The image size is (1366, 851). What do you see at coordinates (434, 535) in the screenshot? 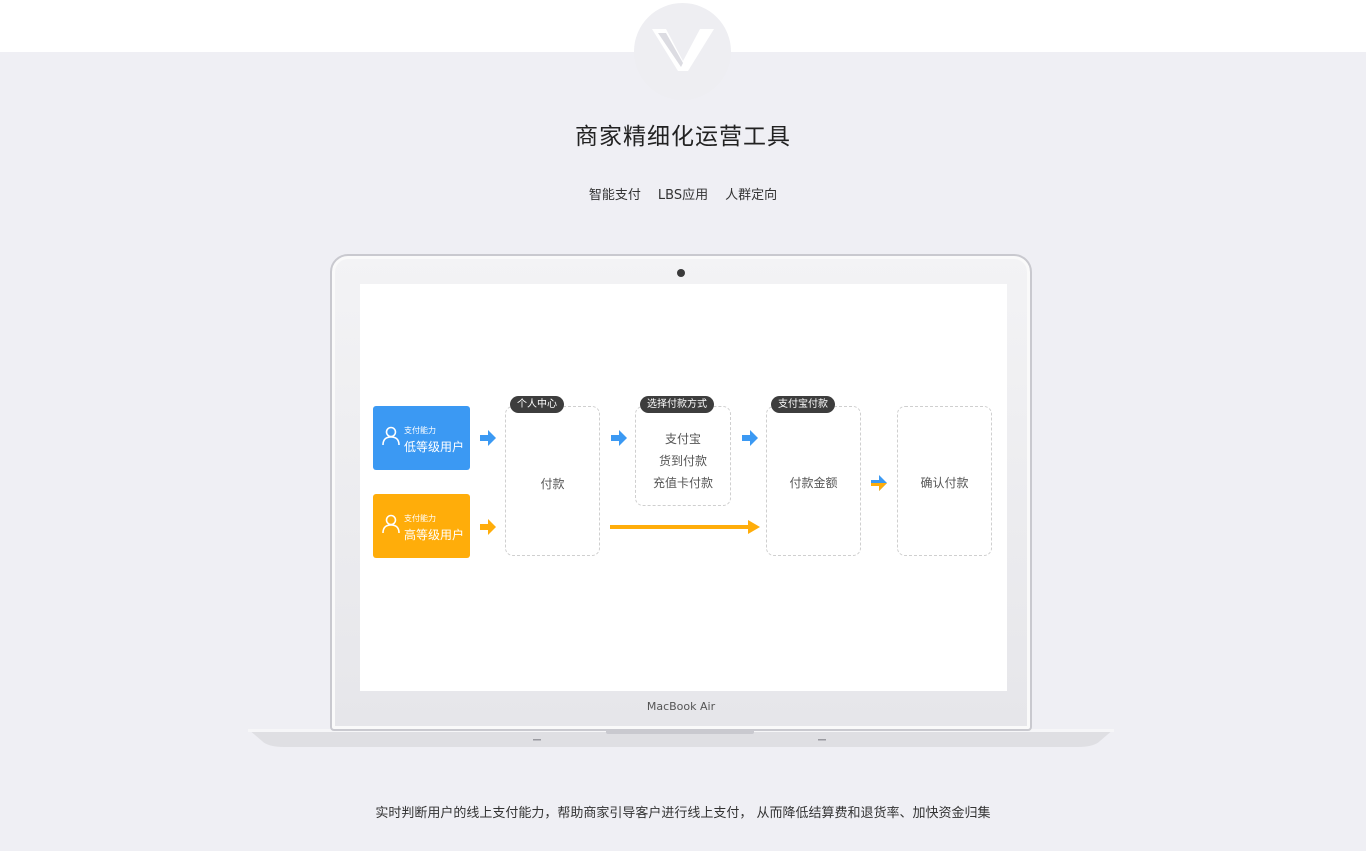
I see `user-level-label: 高等级用户` at bounding box center [434, 535].